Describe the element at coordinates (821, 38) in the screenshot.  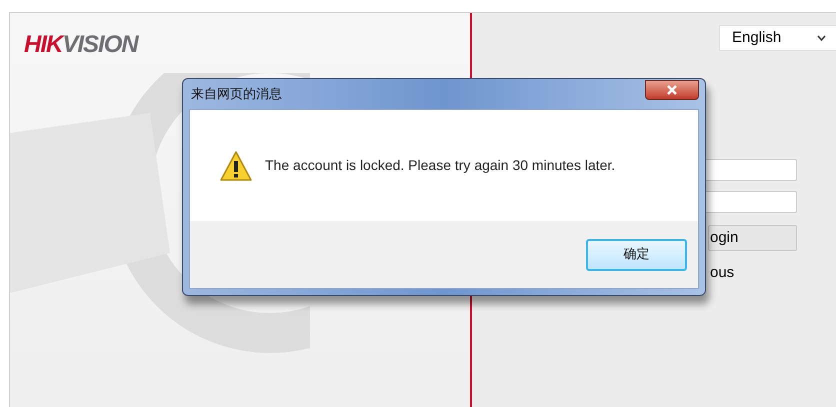
I see `caret-icon` at that location.